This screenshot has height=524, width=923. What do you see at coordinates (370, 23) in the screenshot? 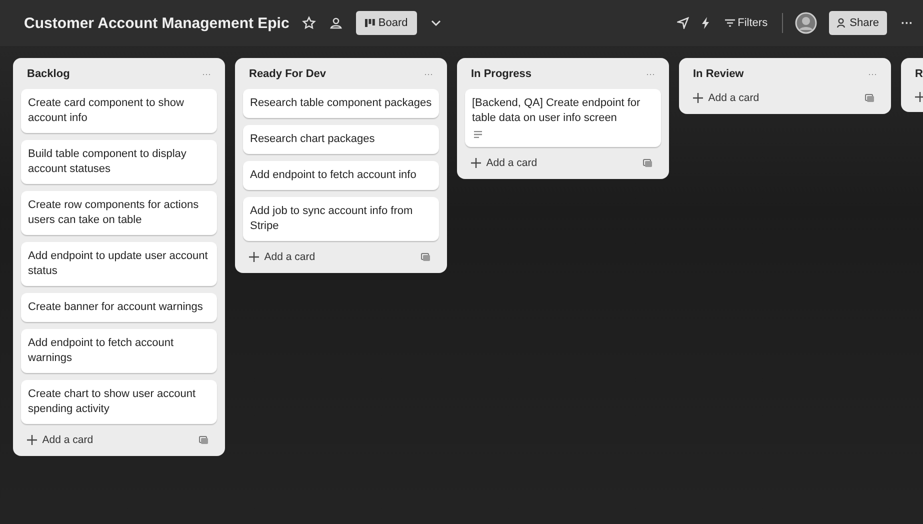
I see `board-icon` at bounding box center [370, 23].